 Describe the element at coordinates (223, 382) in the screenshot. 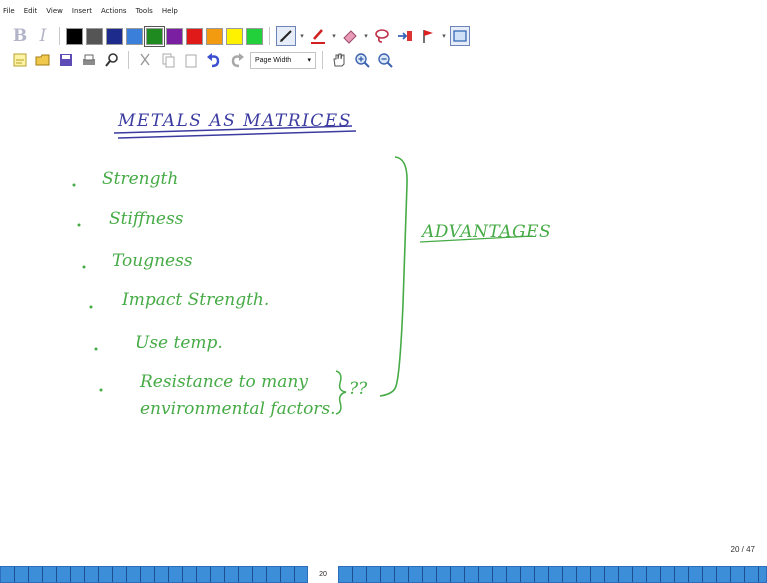

I see `bullet-resistance: Resistance to many` at that location.